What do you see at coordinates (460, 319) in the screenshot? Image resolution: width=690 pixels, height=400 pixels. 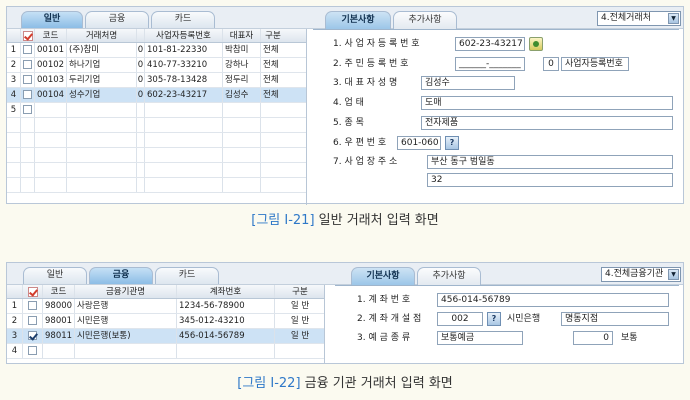 I see `bank-code-field: 002` at bounding box center [460, 319].